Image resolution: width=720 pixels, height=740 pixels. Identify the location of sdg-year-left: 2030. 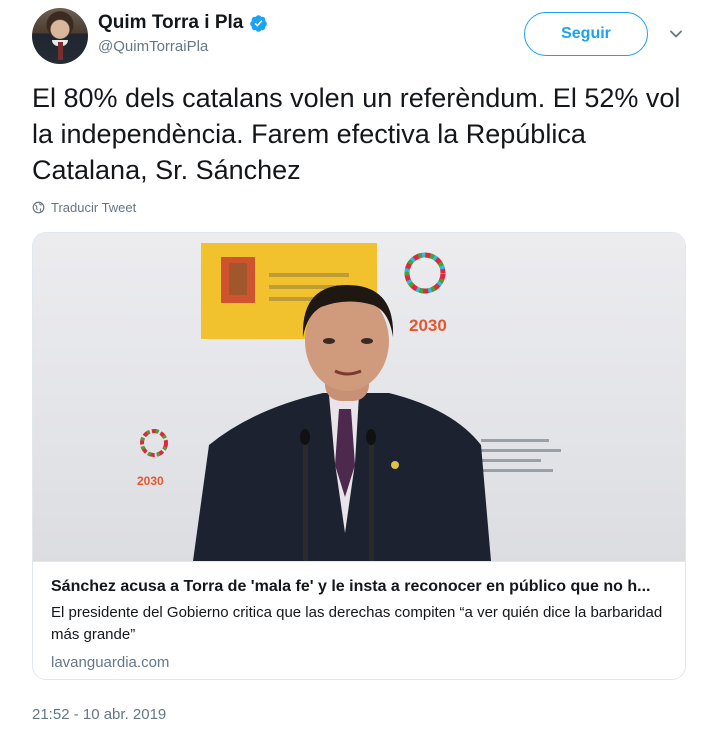
(150, 481).